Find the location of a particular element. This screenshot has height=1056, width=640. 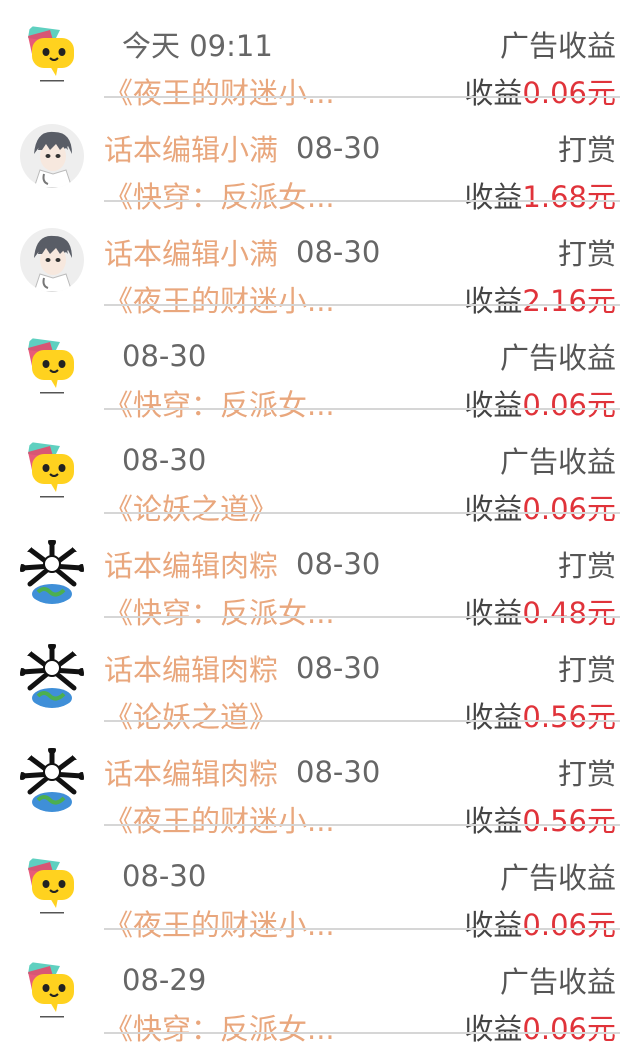

row-header: 话本编辑小满 08-30 打赏 is located at coordinates (360, 148).